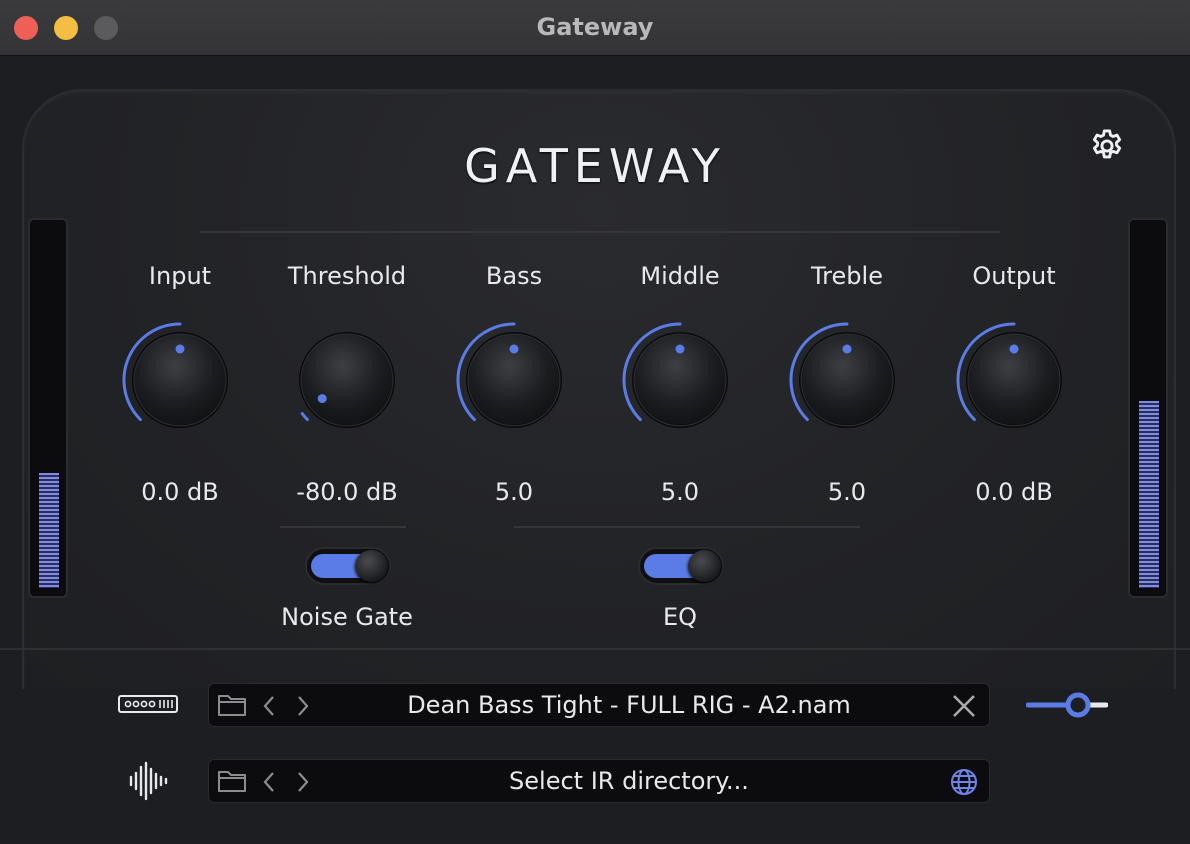 This screenshot has width=1190, height=844. Describe the element at coordinates (1014, 276) in the screenshot. I see `knob-label: Output` at that location.